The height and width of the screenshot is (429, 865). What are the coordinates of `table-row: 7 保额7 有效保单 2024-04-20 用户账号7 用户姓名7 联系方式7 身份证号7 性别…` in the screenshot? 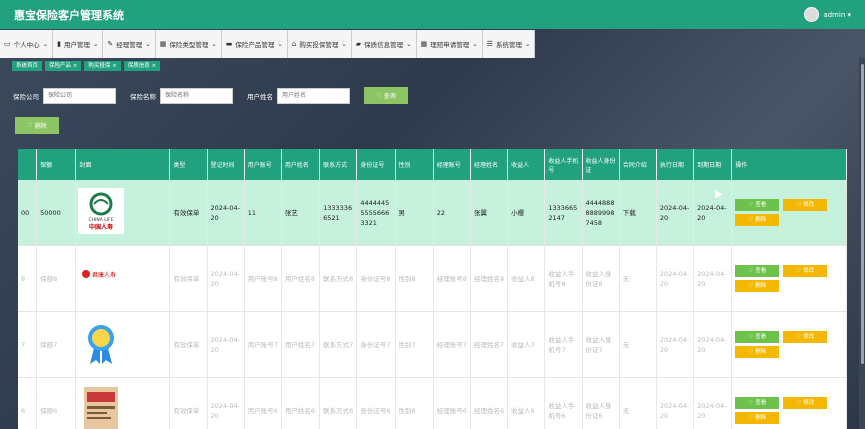 It's located at (432, 344).